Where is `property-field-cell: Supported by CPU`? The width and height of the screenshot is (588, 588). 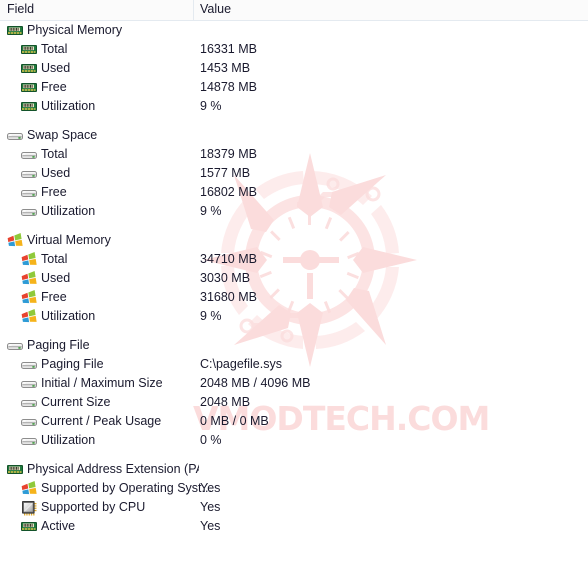
property-field-cell: Supported by CPU is located at coordinates (72, 507).